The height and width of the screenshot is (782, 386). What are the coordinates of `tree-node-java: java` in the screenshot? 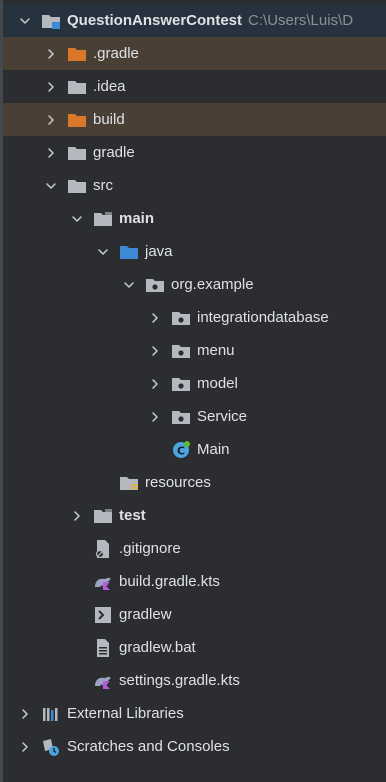 It's located at (194, 251).